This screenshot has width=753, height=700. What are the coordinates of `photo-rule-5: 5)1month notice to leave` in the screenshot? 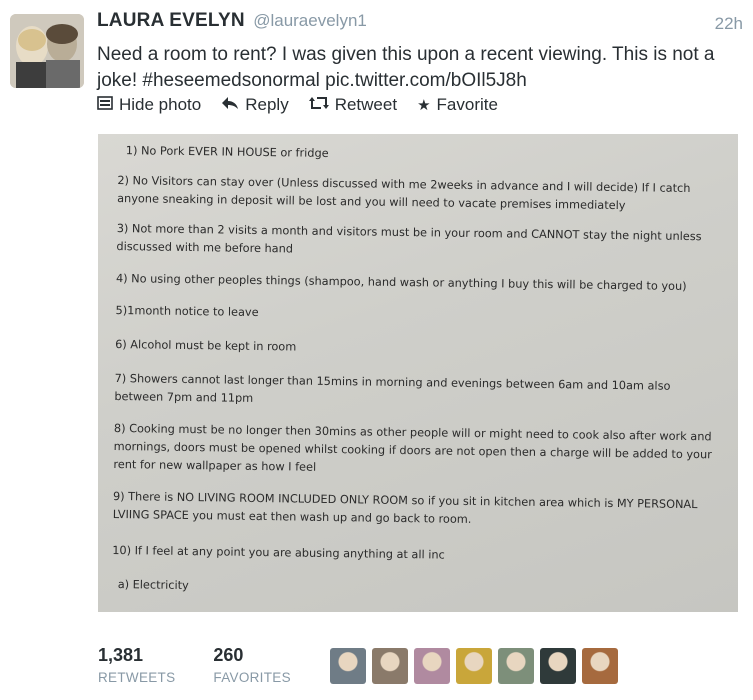 It's located at (187, 311).